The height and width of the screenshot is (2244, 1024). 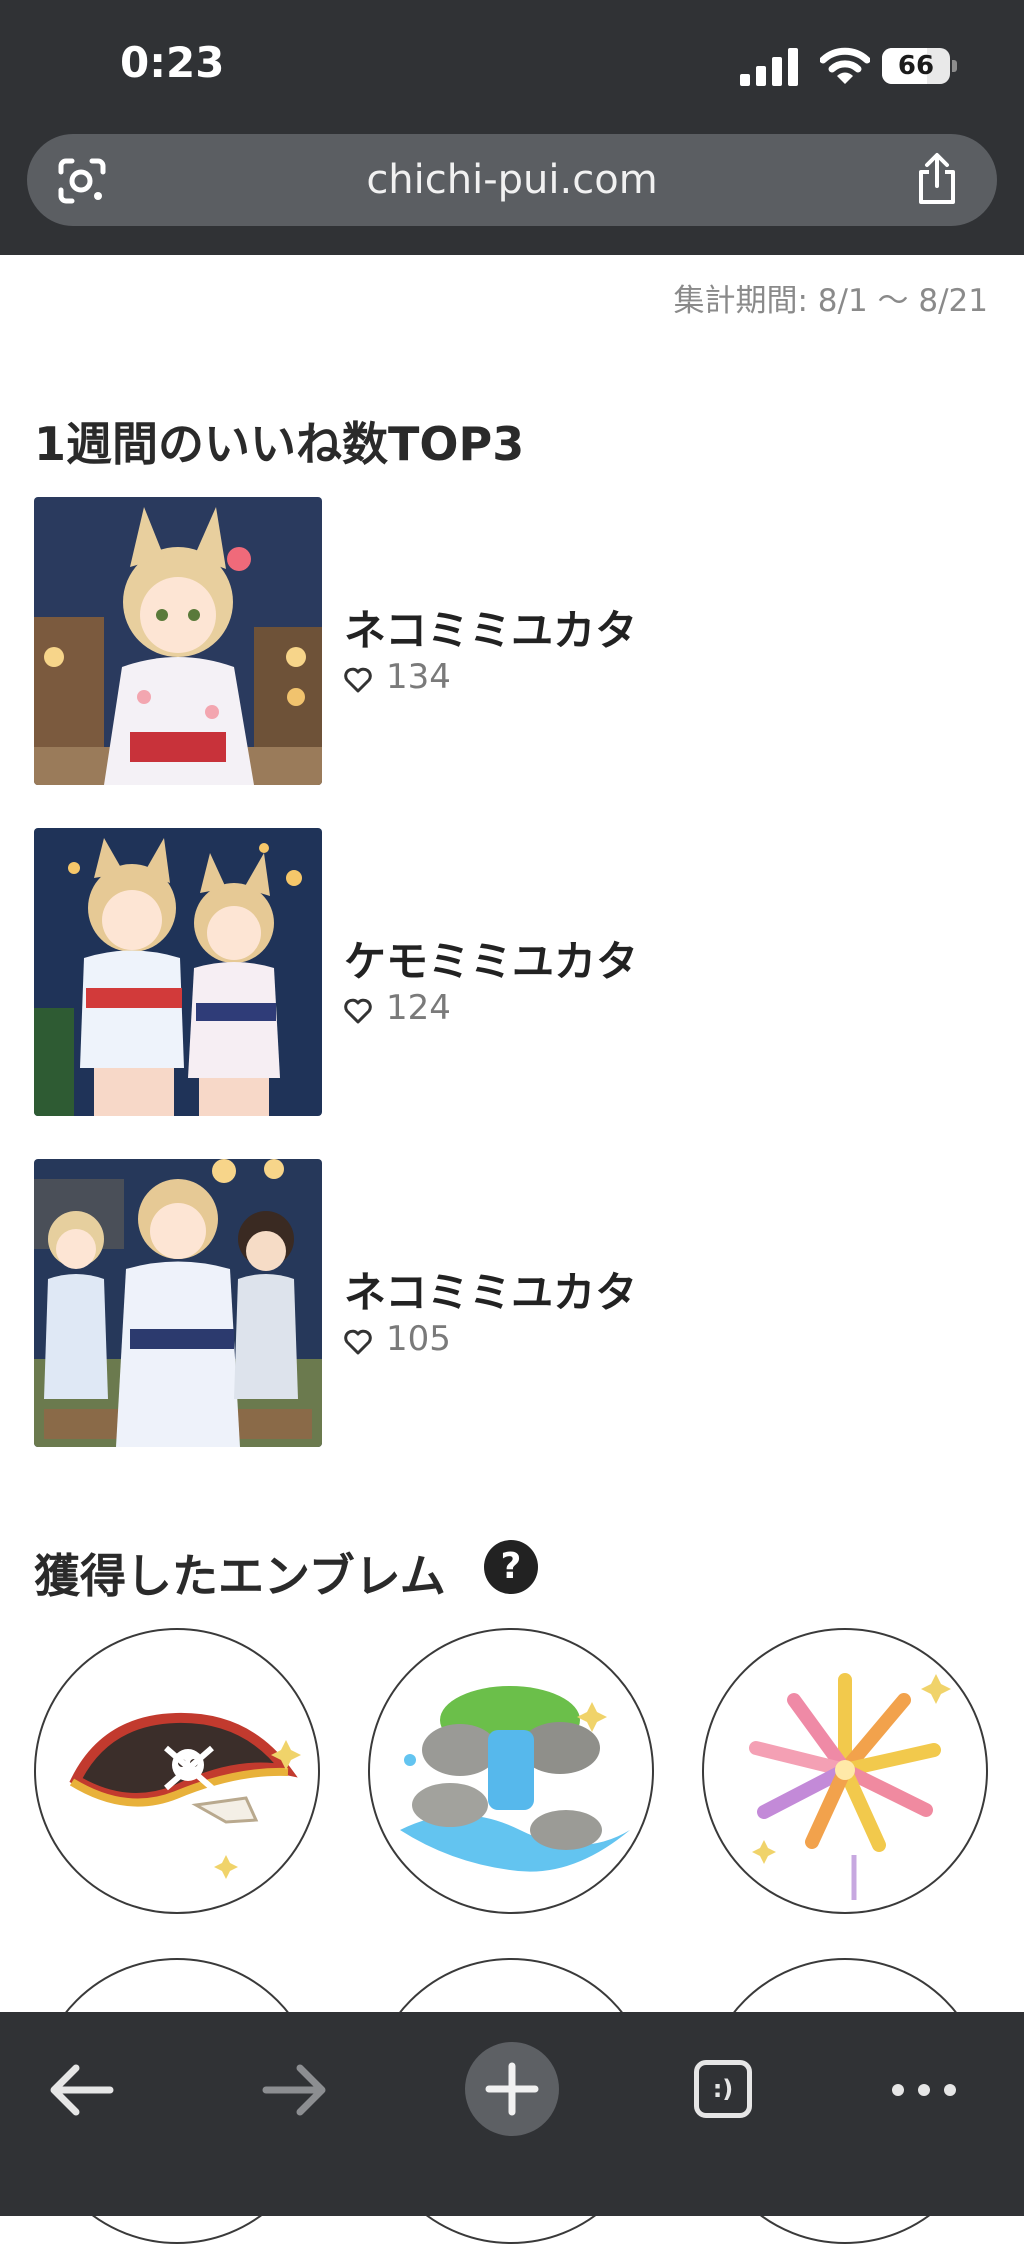 I want to click on emblem-waterfall, so click(x=511, y=1771).